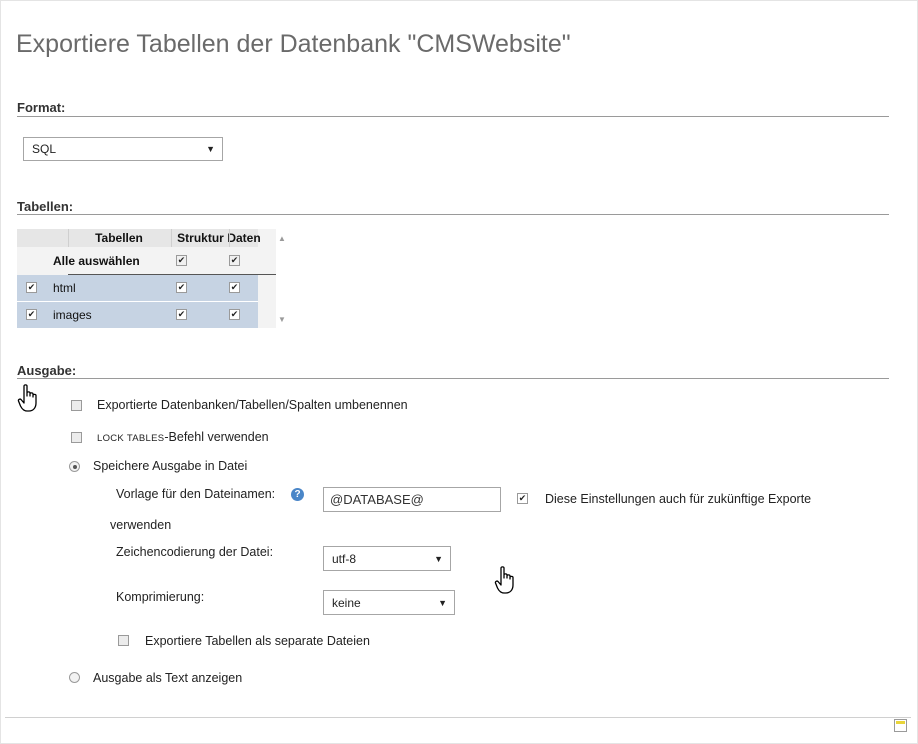 This screenshot has width=918, height=744. I want to click on table-row: html, so click(137, 288).